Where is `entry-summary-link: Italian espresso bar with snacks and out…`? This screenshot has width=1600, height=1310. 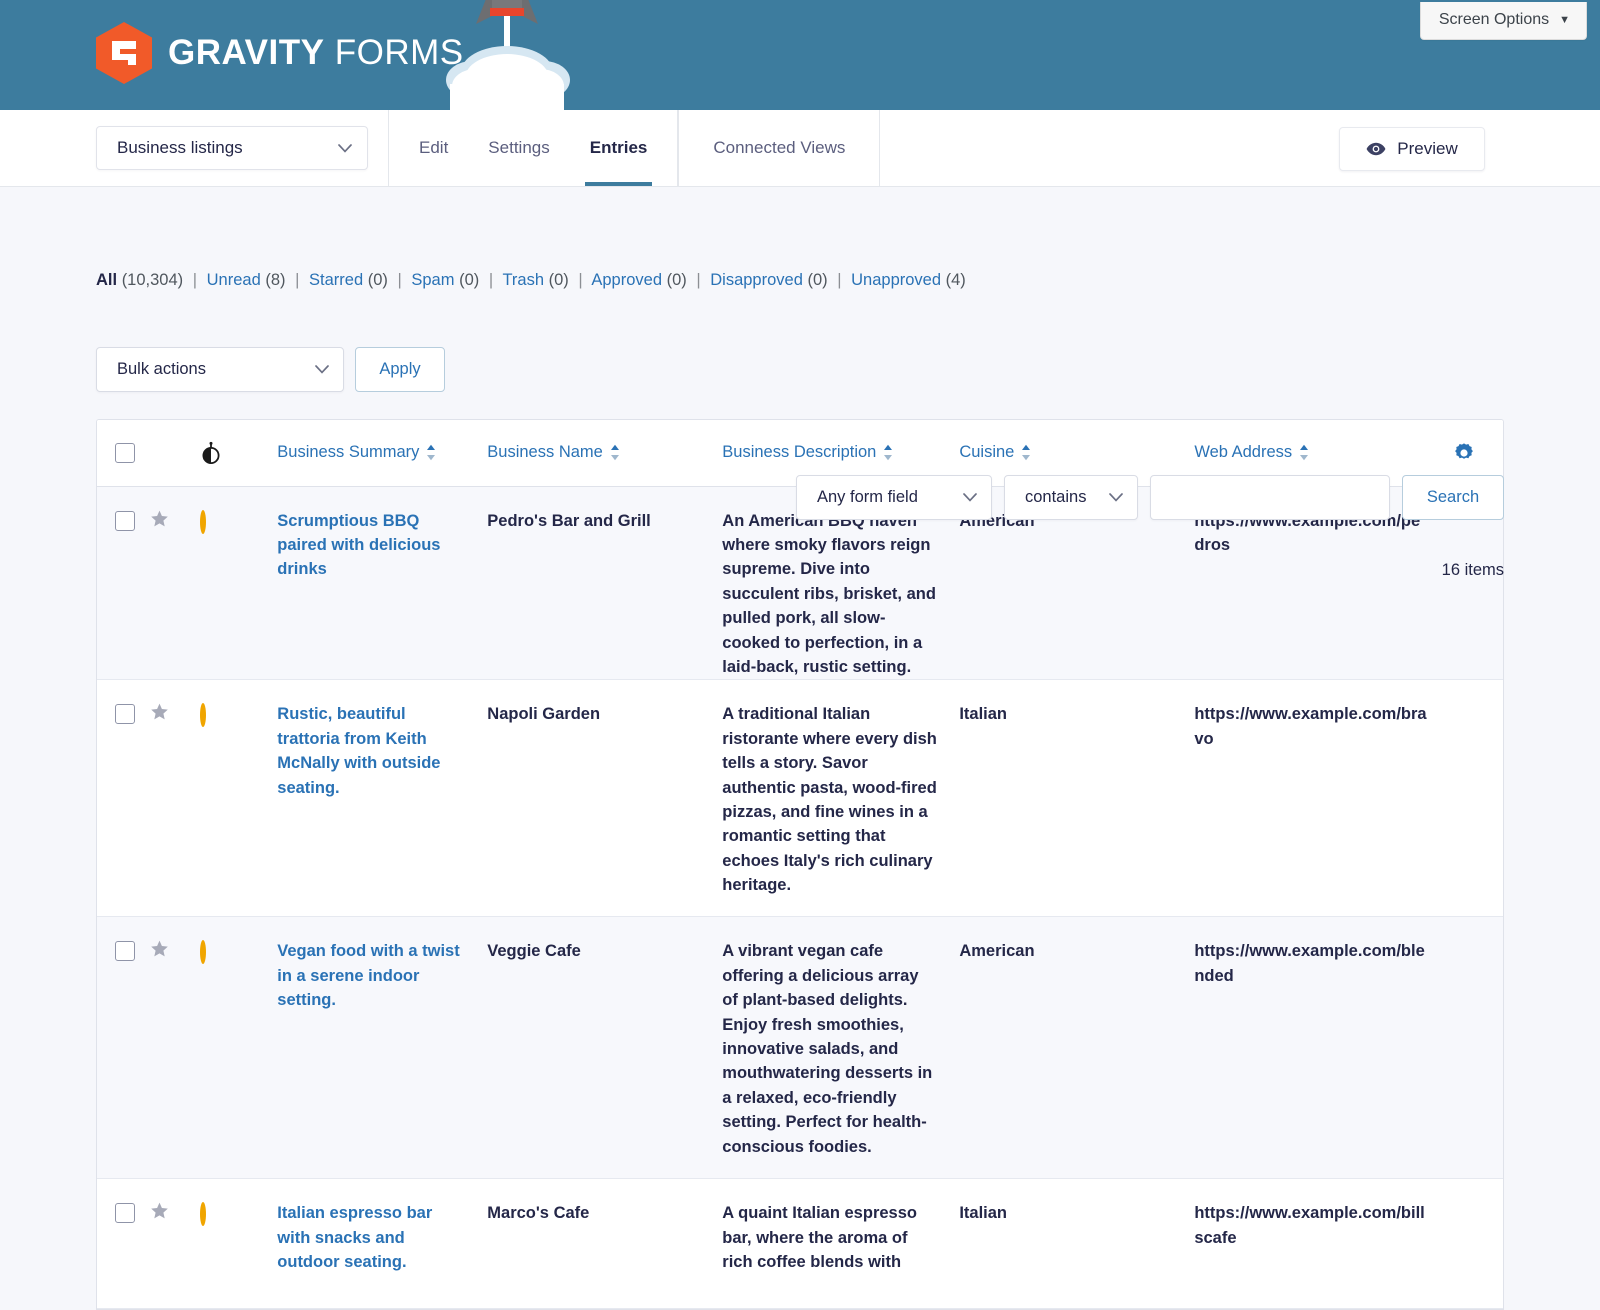 entry-summary-link: Italian espresso bar with snacks and out… is located at coordinates (371, 1237).